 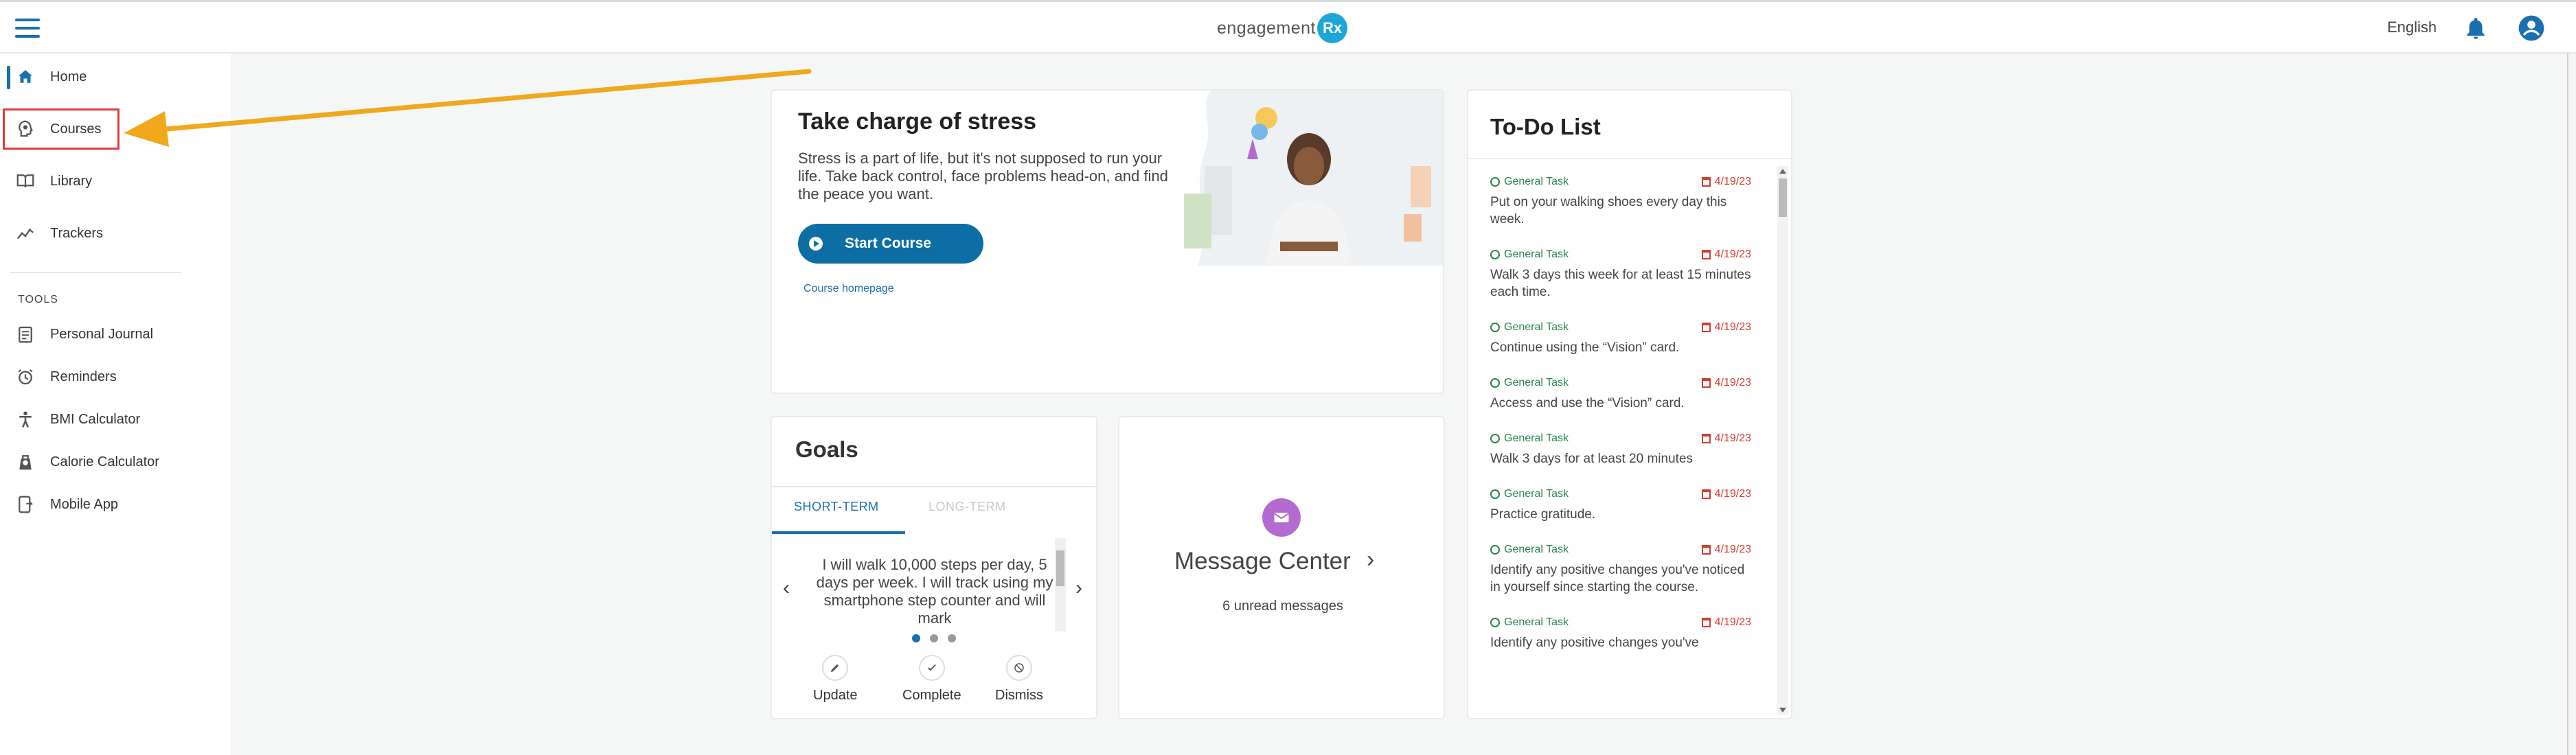 What do you see at coordinates (25, 334) in the screenshot?
I see `journal-icon` at bounding box center [25, 334].